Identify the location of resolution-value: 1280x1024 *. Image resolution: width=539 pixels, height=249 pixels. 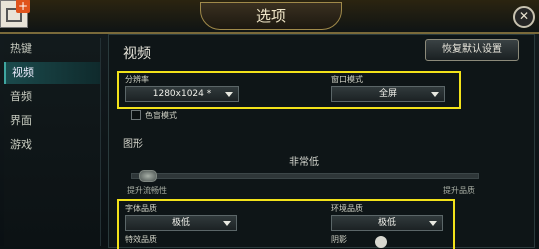
(182, 94).